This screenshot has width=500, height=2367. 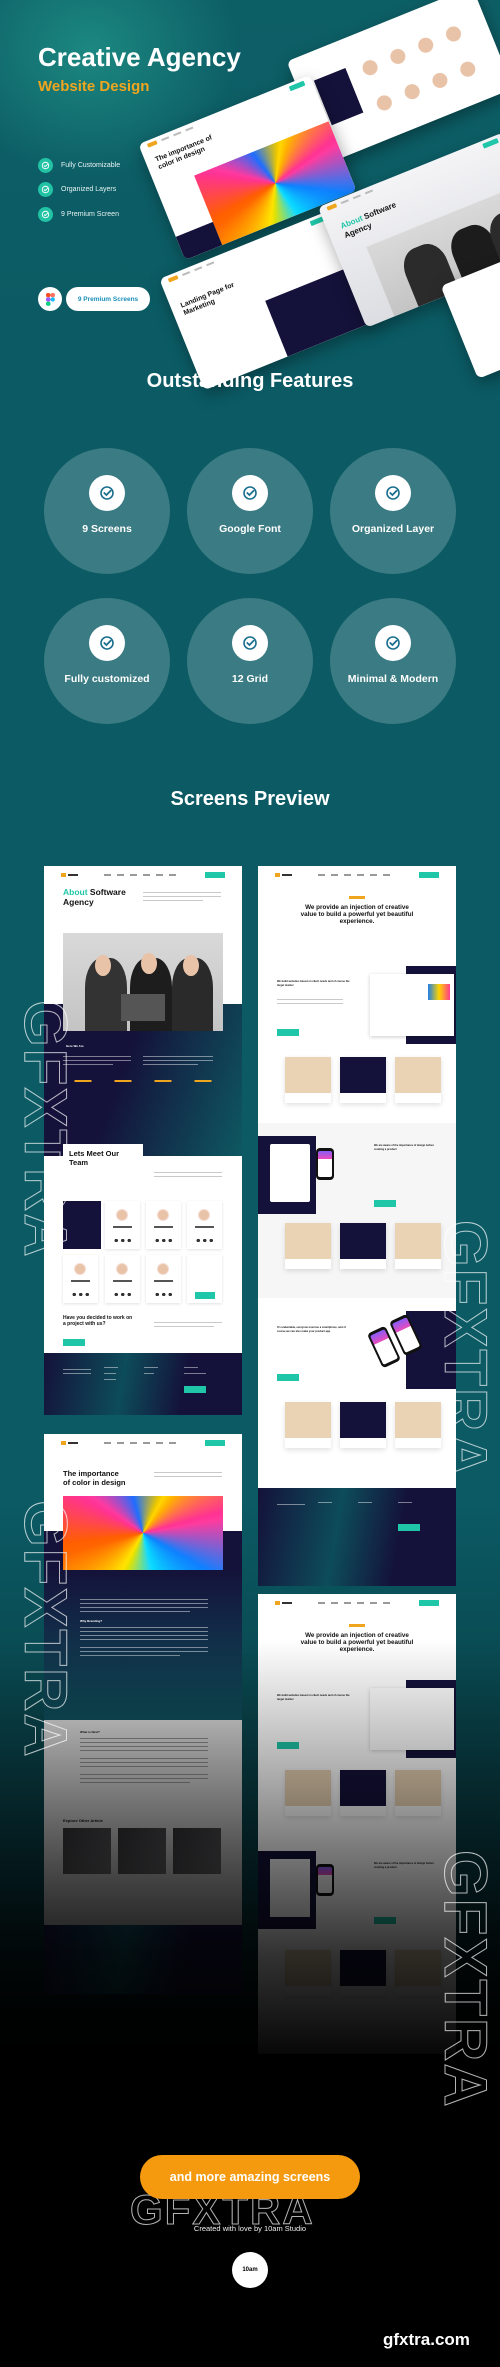 I want to click on paint-hero-image, so click(x=143, y=1533).